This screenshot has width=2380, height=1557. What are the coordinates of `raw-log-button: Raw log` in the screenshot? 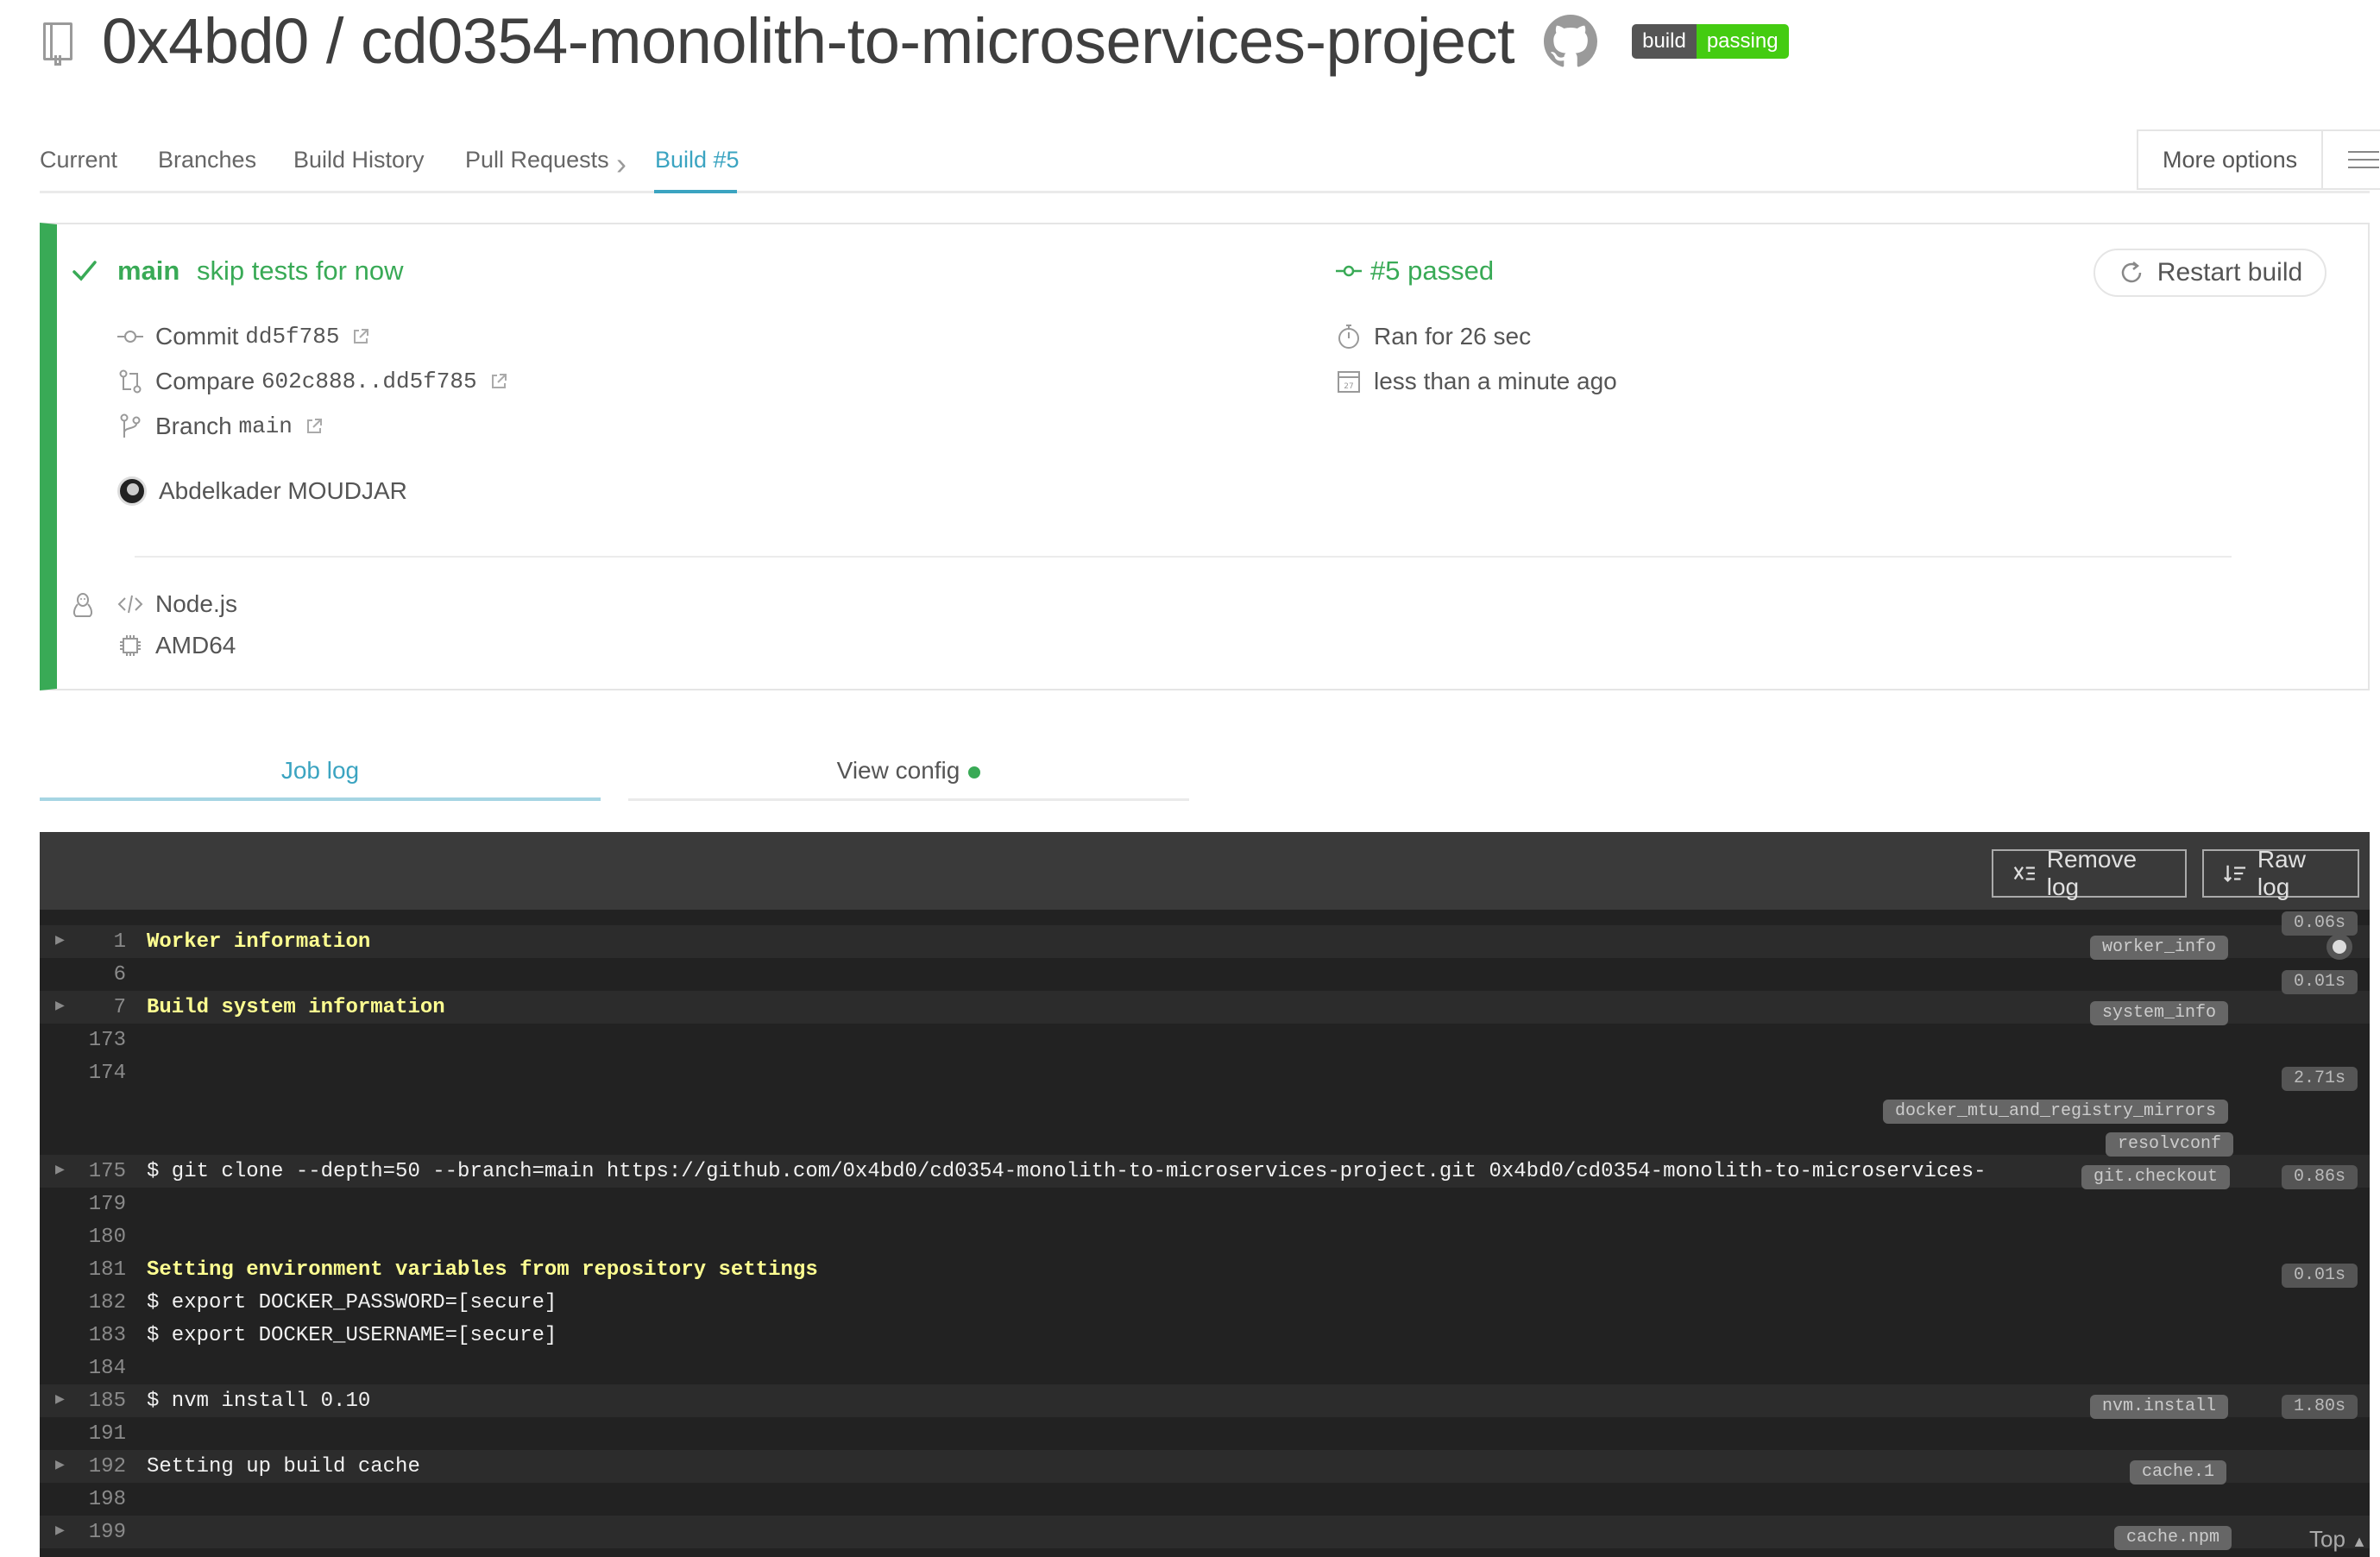 It's located at (2280, 873).